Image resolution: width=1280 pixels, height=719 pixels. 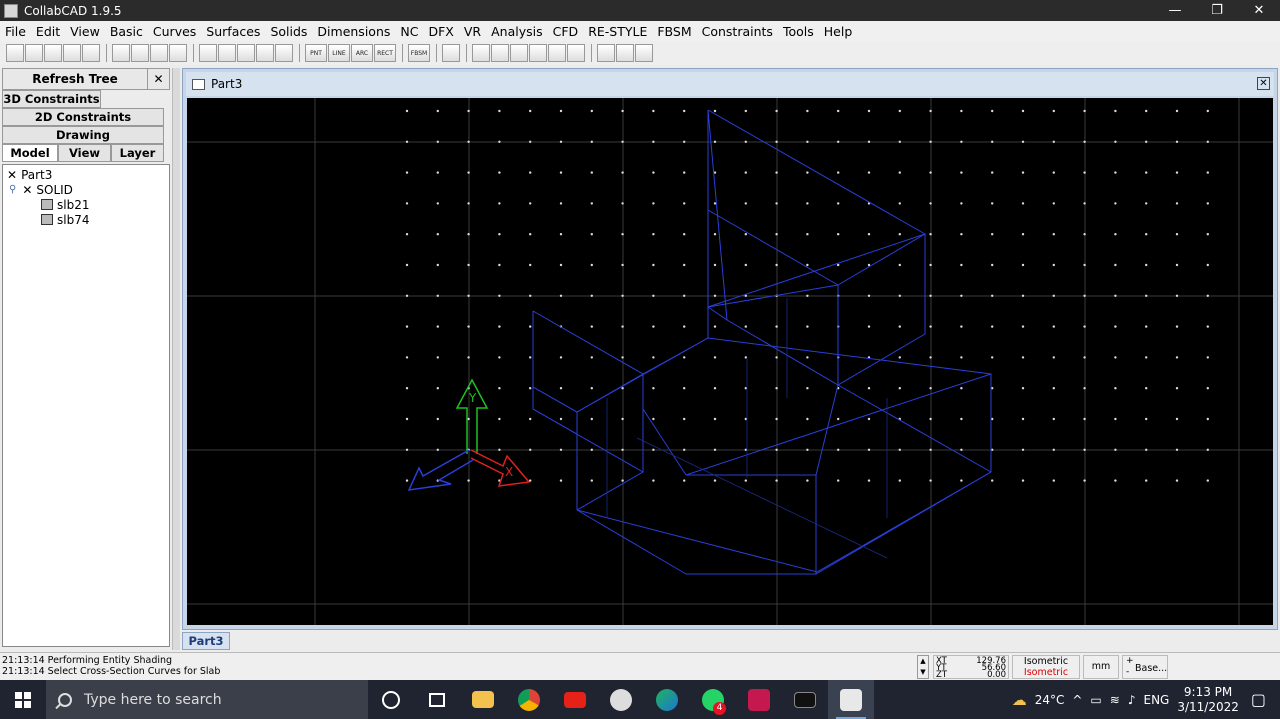 What do you see at coordinates (1156, 700) in the screenshot?
I see `language-indicator: ENG` at bounding box center [1156, 700].